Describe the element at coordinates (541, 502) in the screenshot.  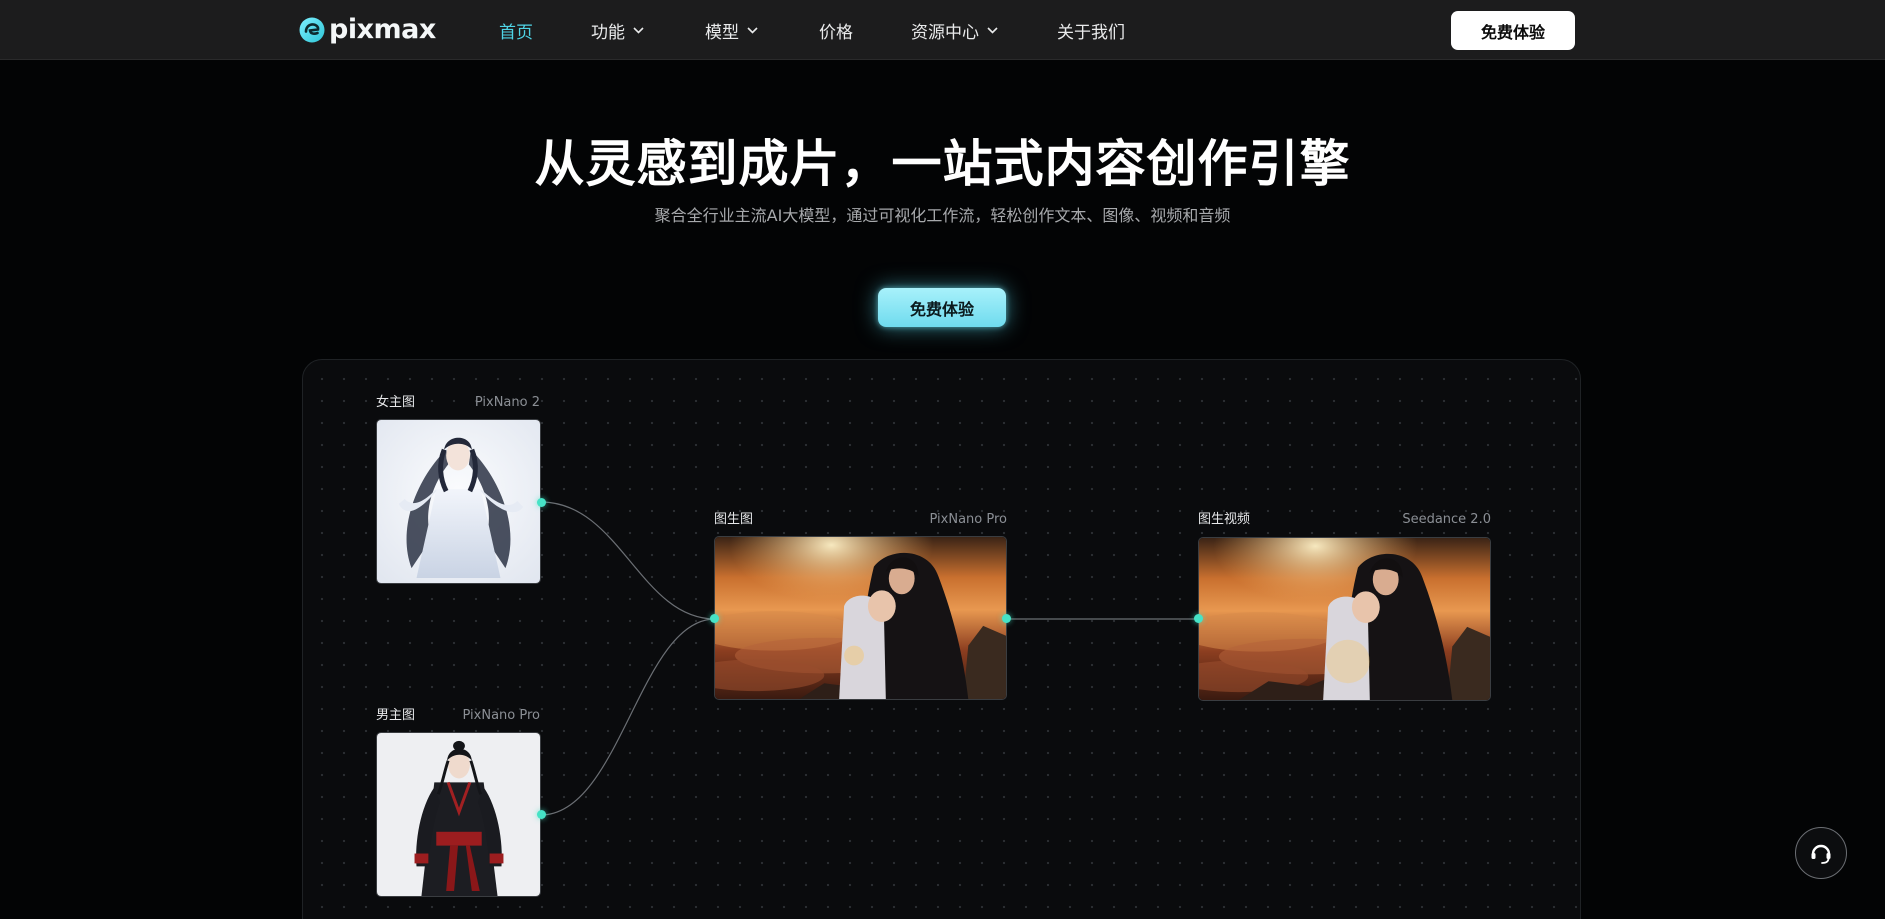
I see `female-node-output-port` at that location.